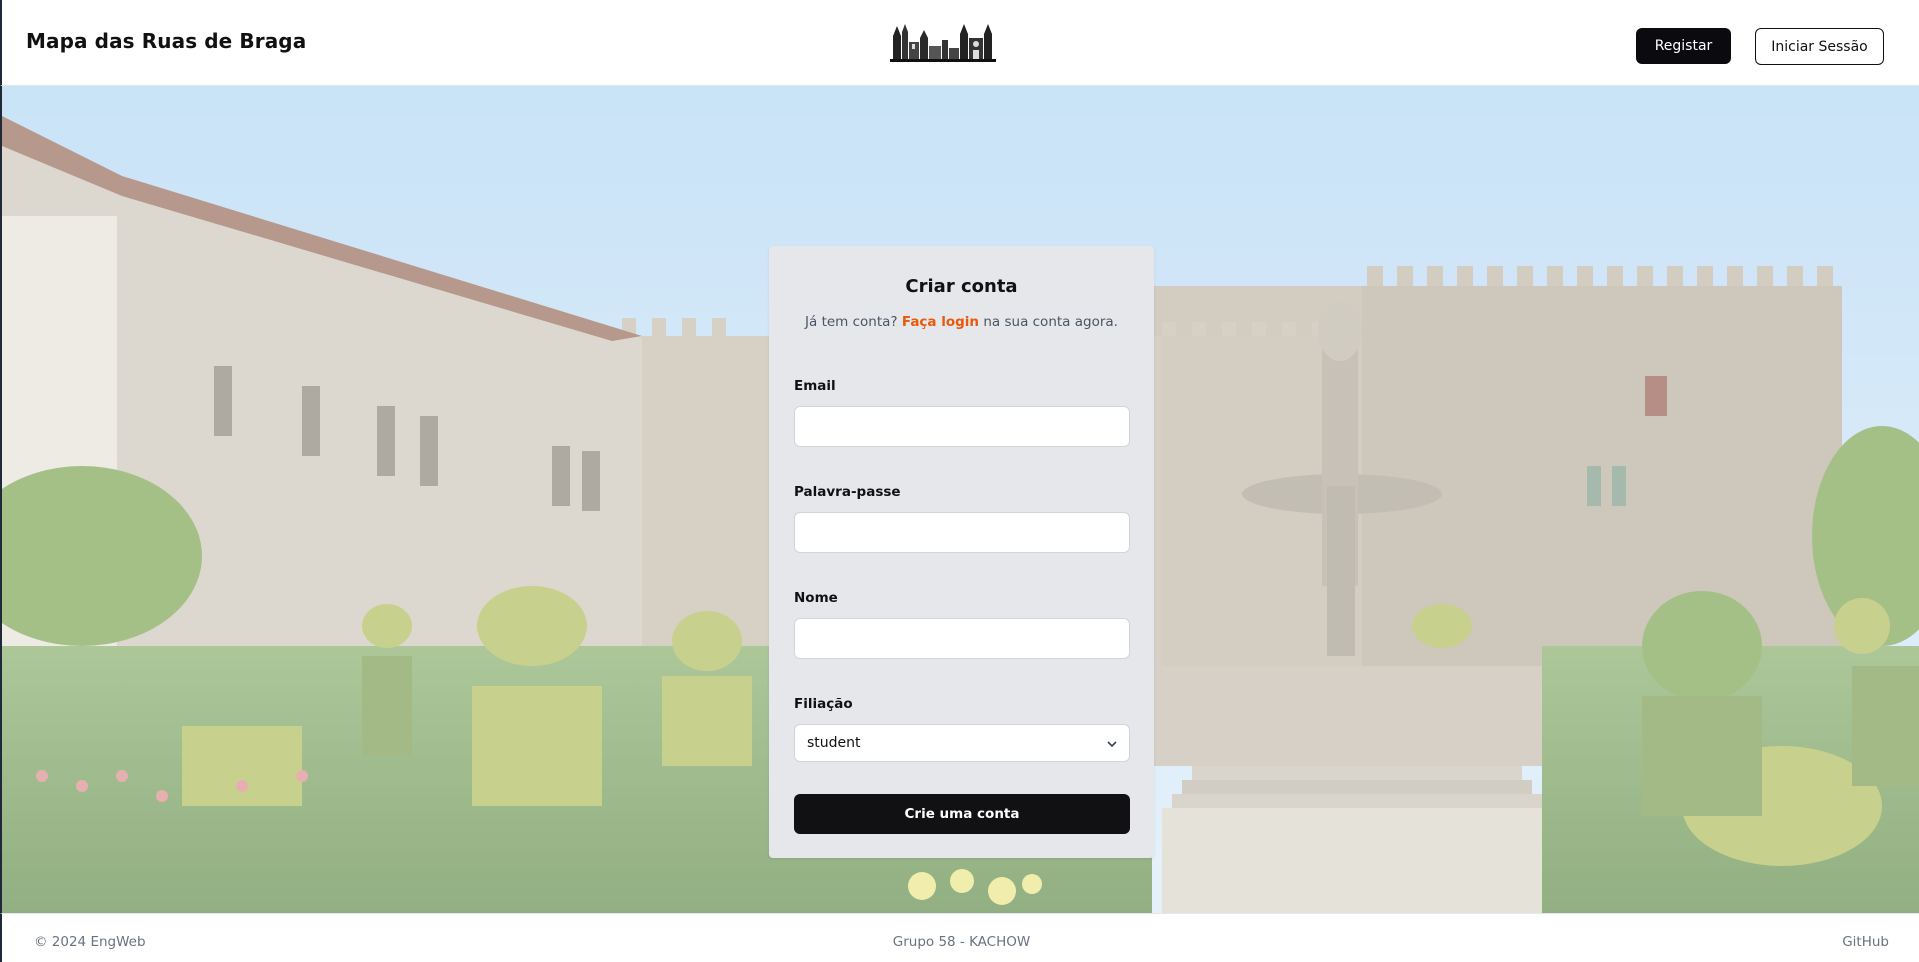 This screenshot has width=1919, height=962. I want to click on create-account-button: Crie uma conta, so click(962, 814).